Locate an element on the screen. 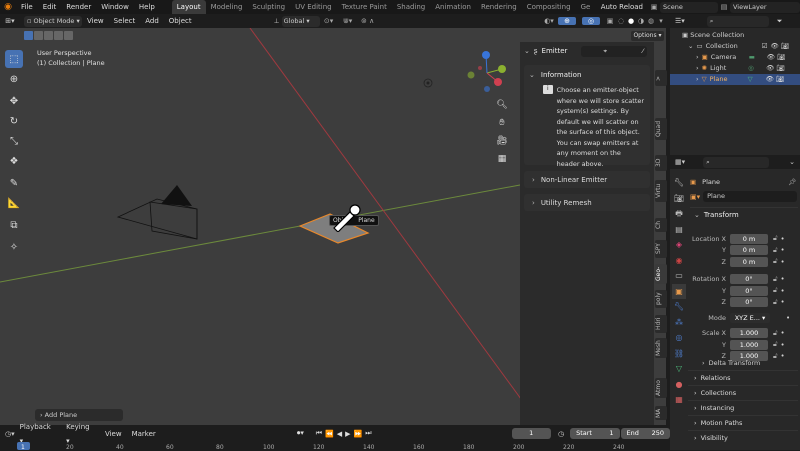  options-button: Options ▾ is located at coordinates (647, 36).